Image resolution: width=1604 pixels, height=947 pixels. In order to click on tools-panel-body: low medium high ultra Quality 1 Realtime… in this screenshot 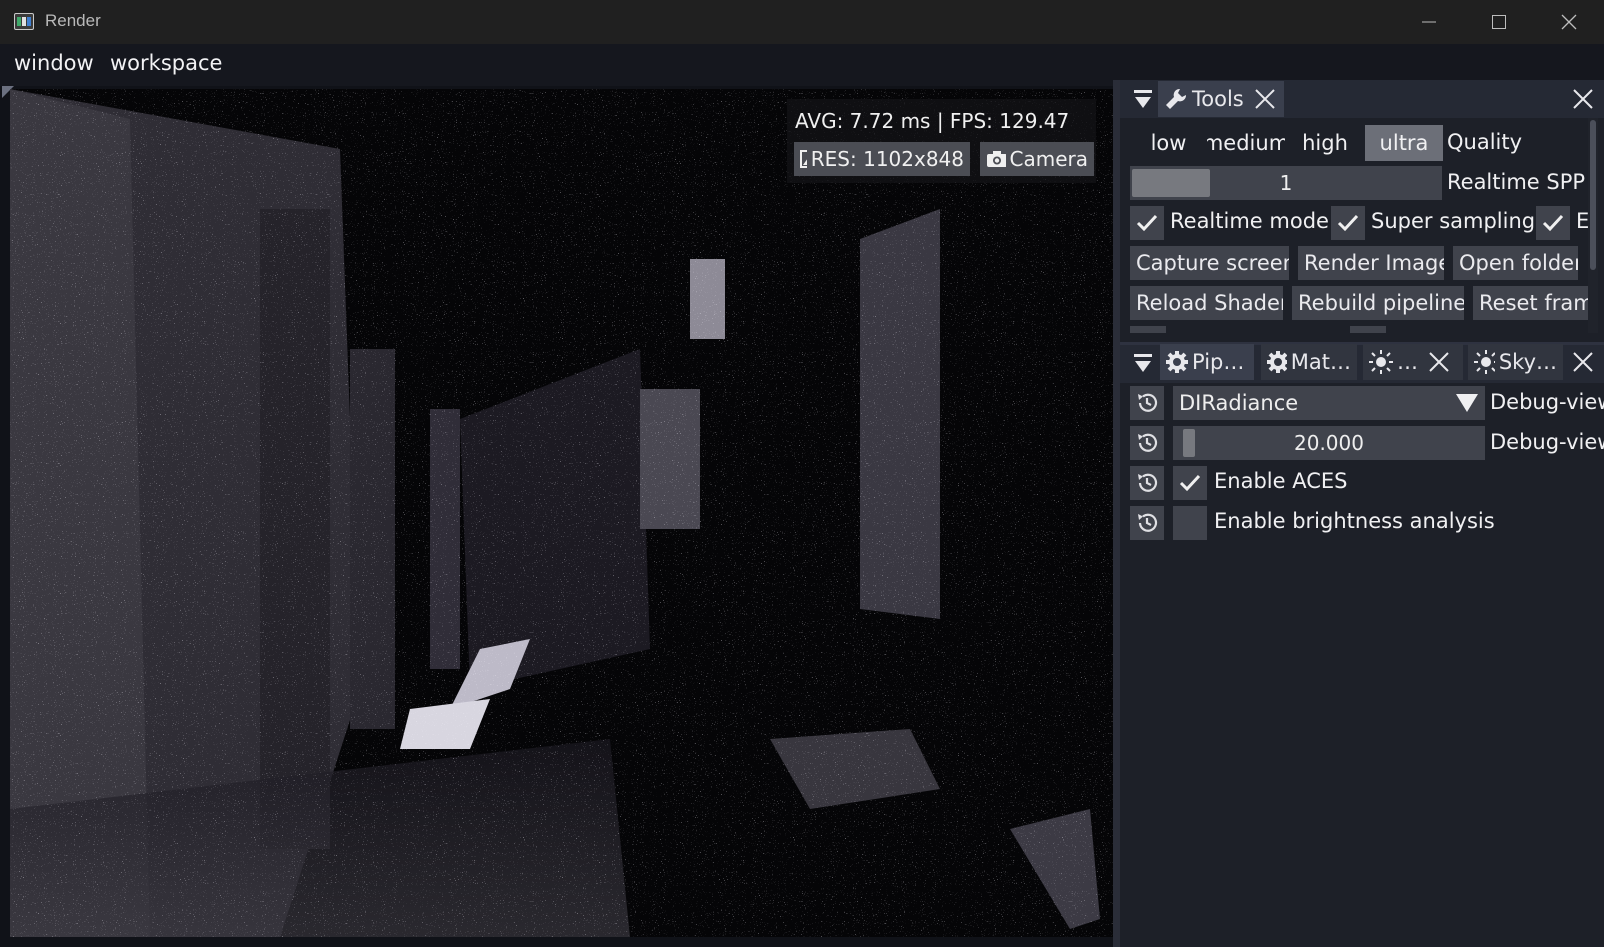, I will do `click(1354, 225)`.